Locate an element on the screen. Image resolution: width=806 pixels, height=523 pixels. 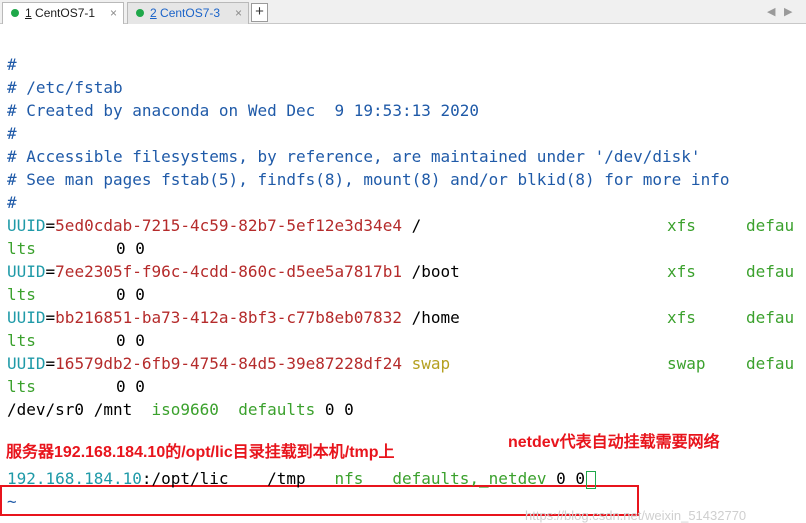
scroll-tabs-right-icon: ▶ is located at coordinates (788, 12).